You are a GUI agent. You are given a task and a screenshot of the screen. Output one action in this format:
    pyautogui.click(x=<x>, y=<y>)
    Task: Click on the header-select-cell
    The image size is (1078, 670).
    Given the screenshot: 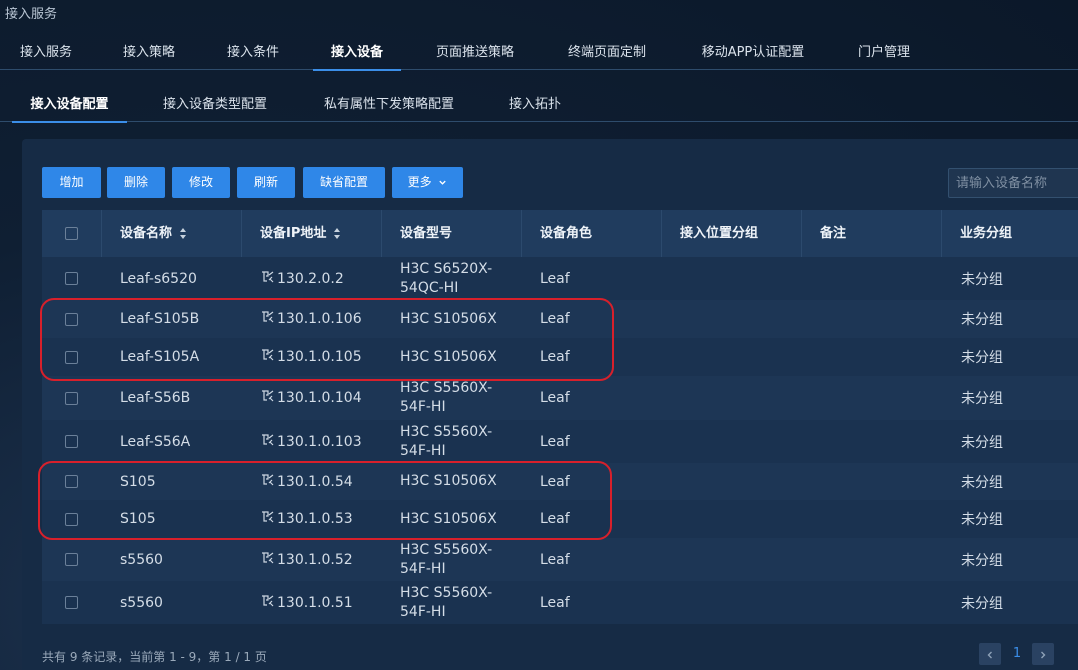 What is the action you would take?
    pyautogui.click(x=72, y=233)
    